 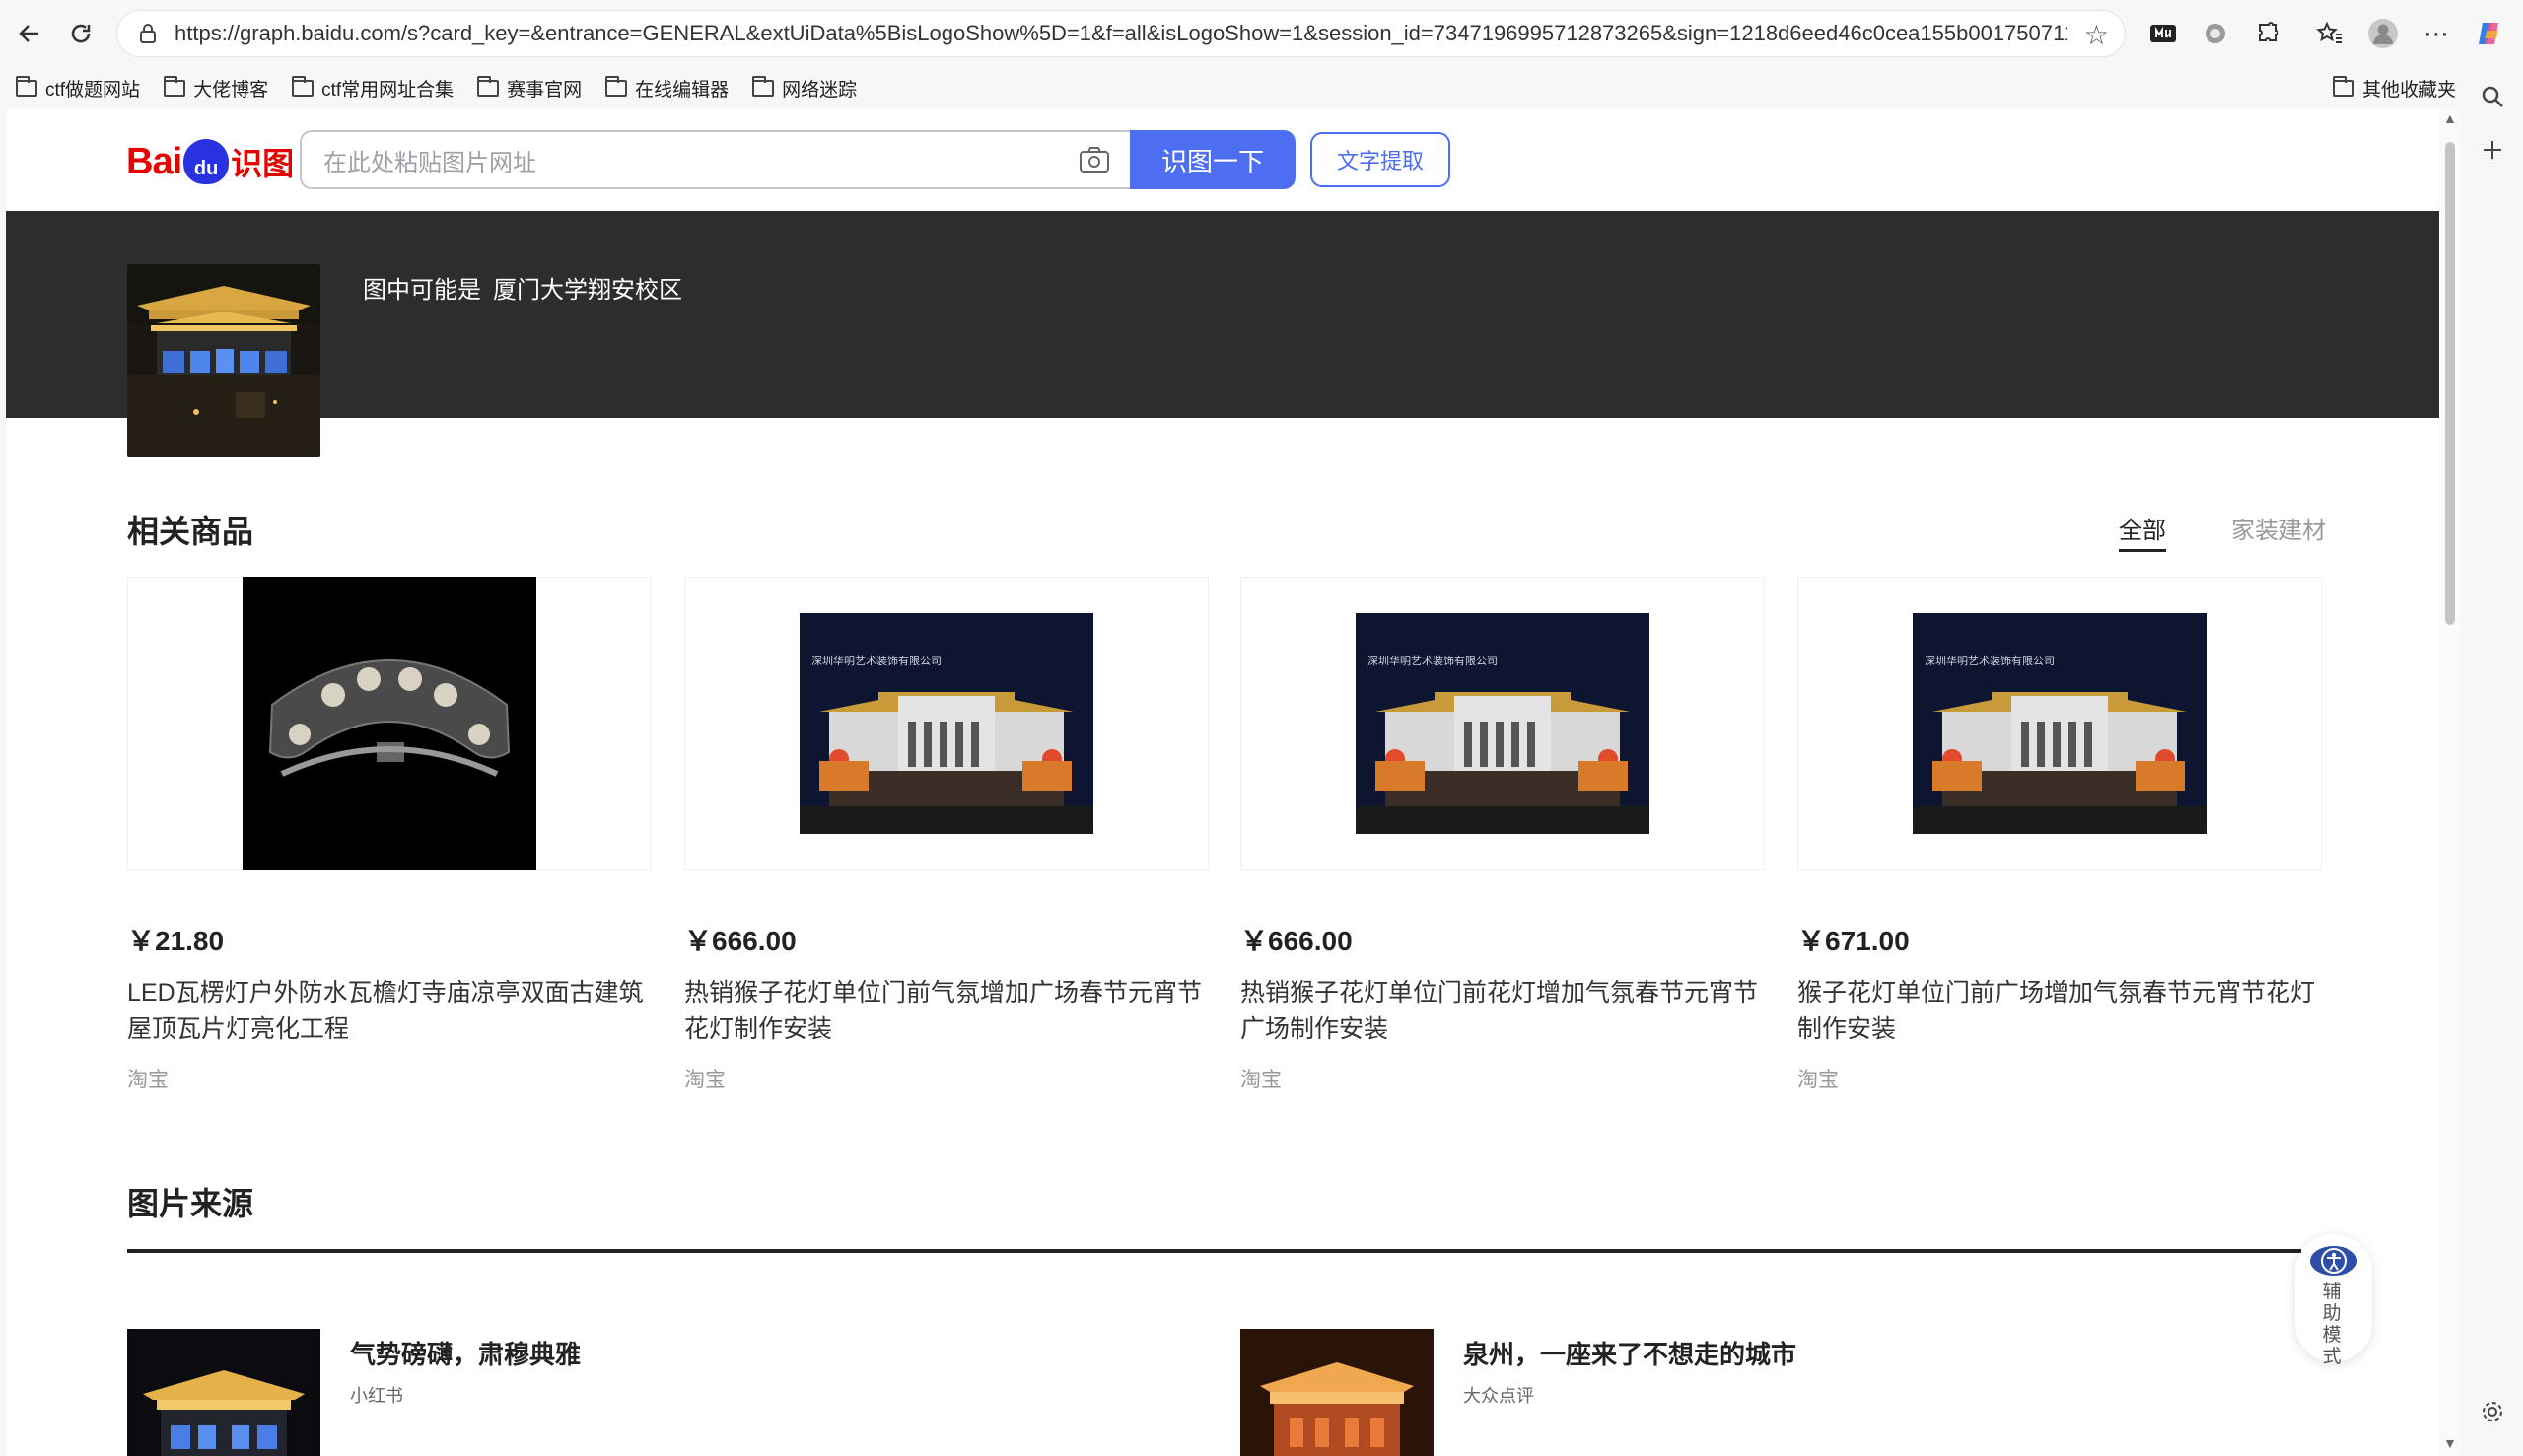 I want to click on bookmark-folder: ctf做题网站, so click(x=78, y=88).